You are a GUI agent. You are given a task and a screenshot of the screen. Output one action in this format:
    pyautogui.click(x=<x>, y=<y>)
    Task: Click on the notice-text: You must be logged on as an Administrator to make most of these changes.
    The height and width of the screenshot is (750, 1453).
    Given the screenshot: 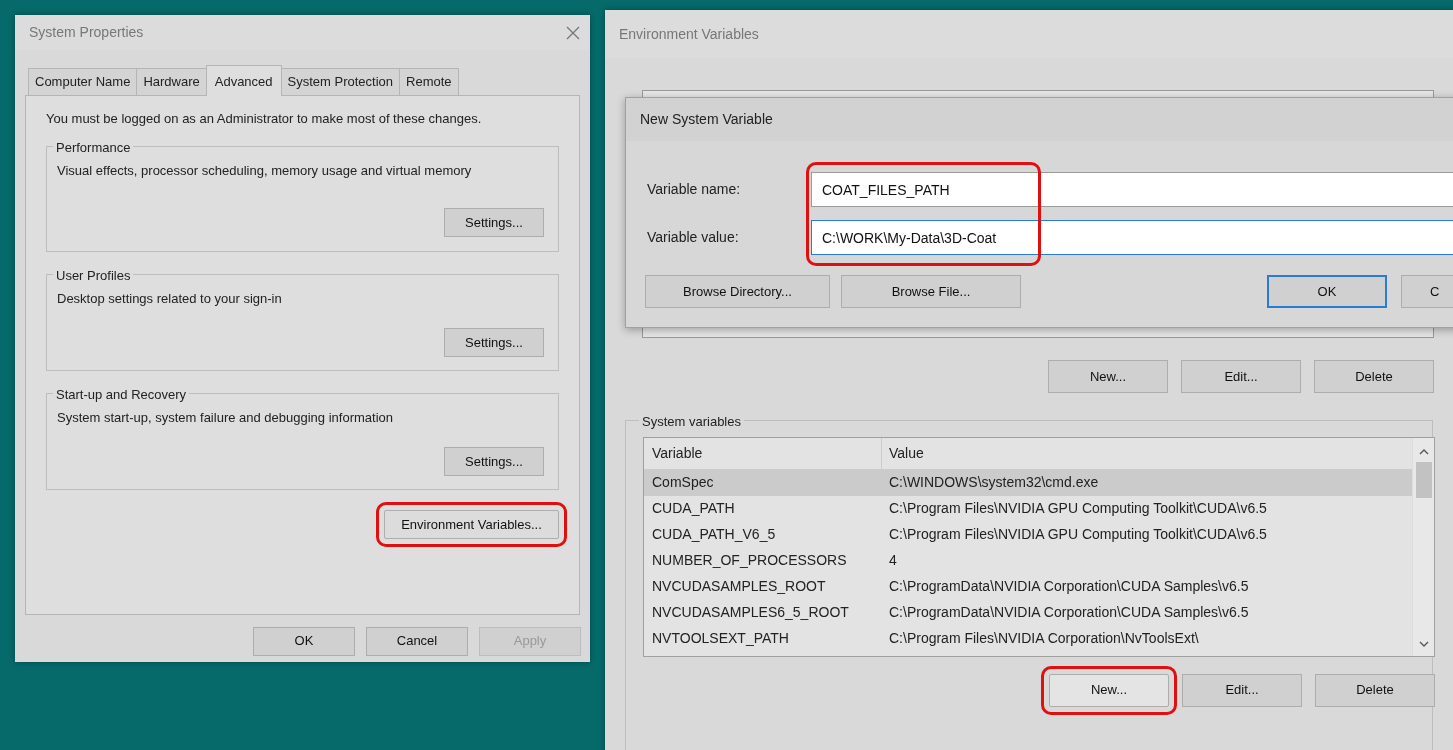 What is the action you would take?
    pyautogui.click(x=264, y=118)
    